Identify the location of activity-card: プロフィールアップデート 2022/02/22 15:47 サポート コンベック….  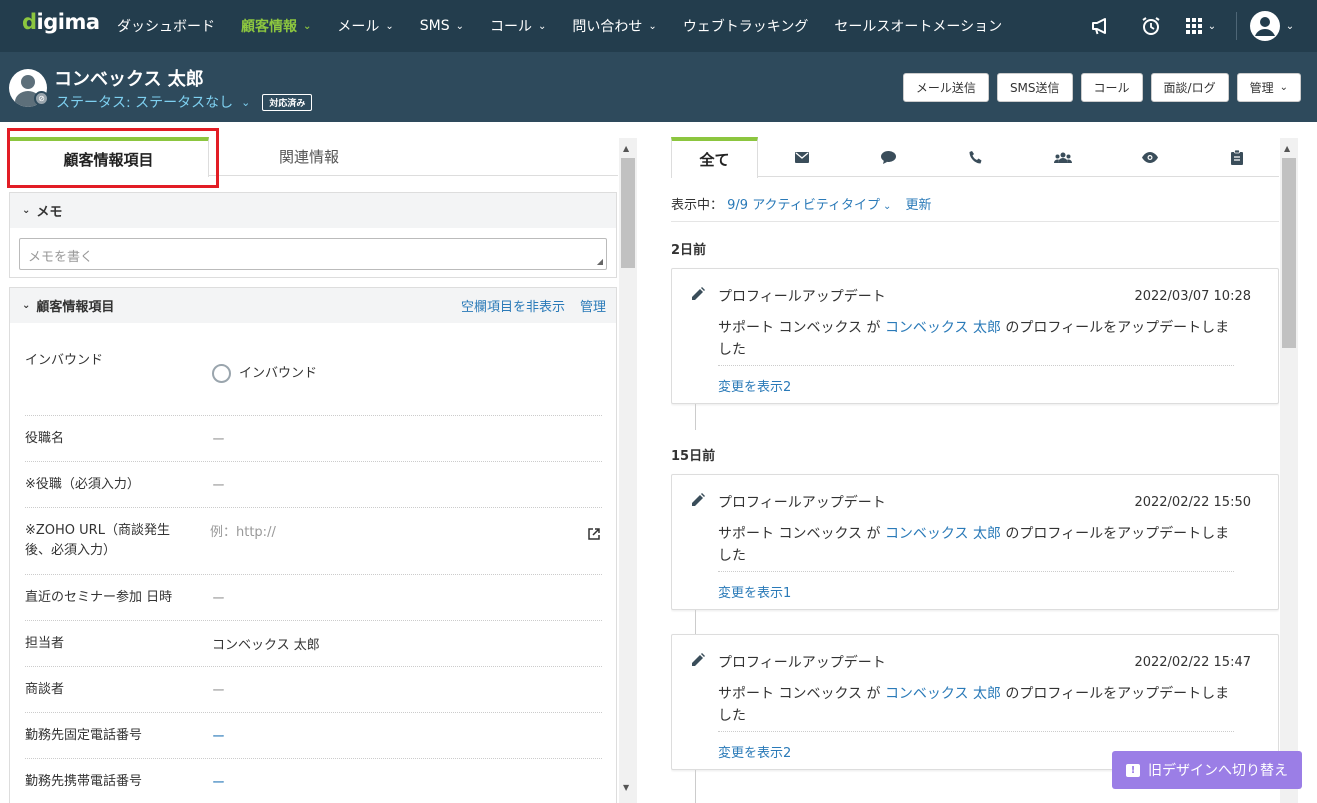
(975, 702).